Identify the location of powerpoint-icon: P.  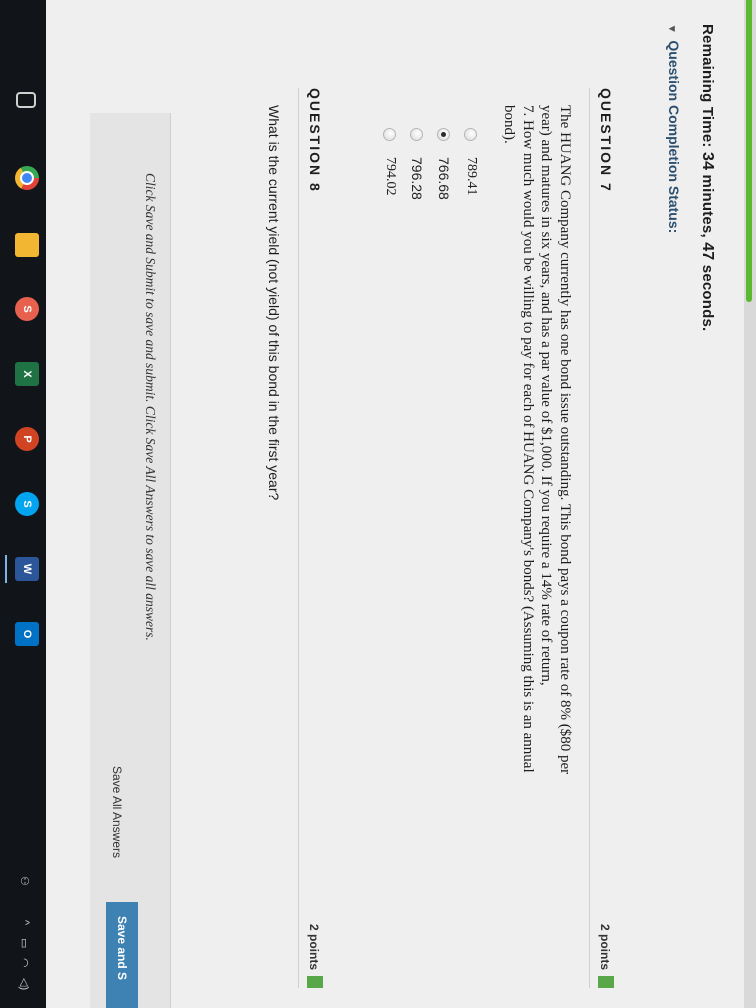
(27, 439).